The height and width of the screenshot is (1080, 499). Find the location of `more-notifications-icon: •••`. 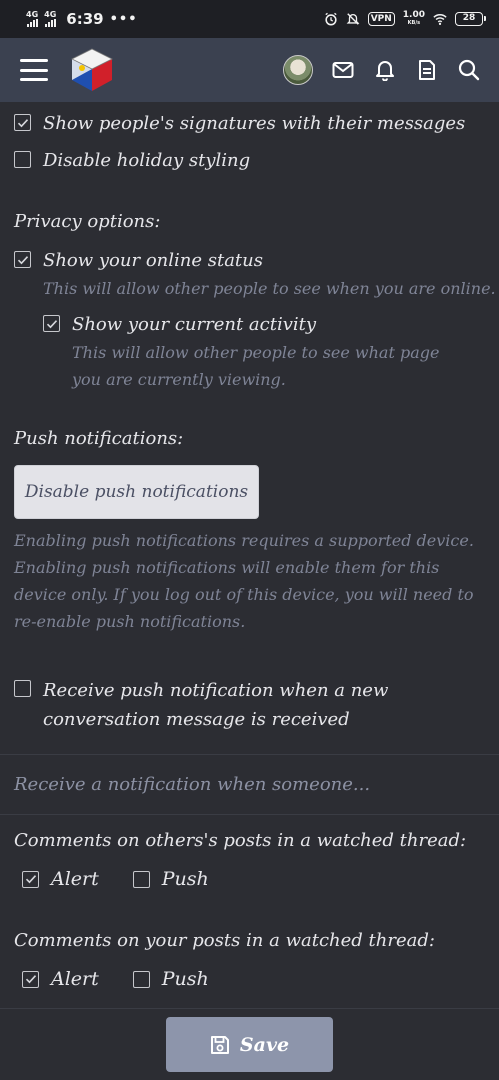

more-notifications-icon: ••• is located at coordinates (123, 19).